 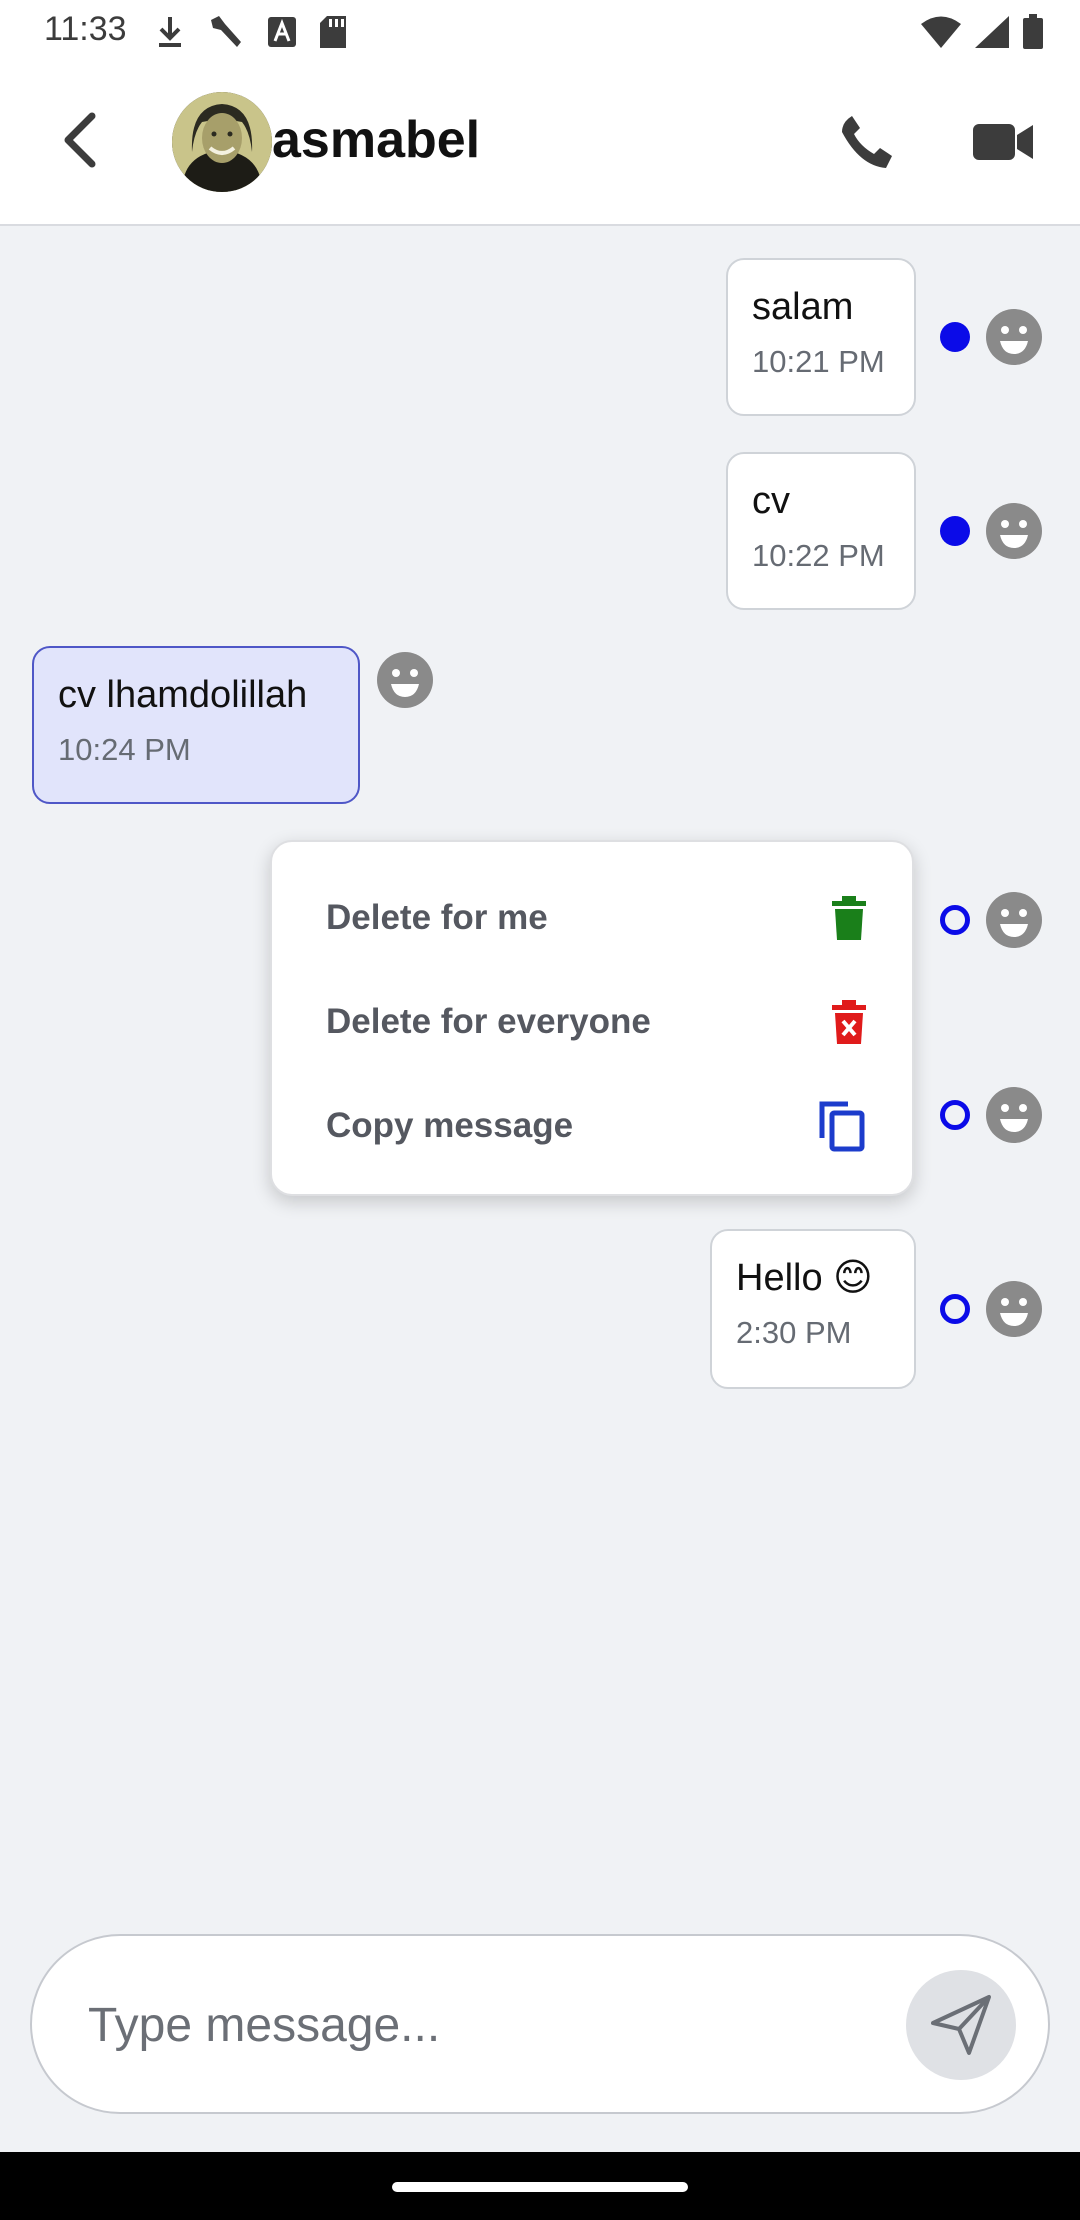 I want to click on chat-header: asmabel, so click(x=540, y=145).